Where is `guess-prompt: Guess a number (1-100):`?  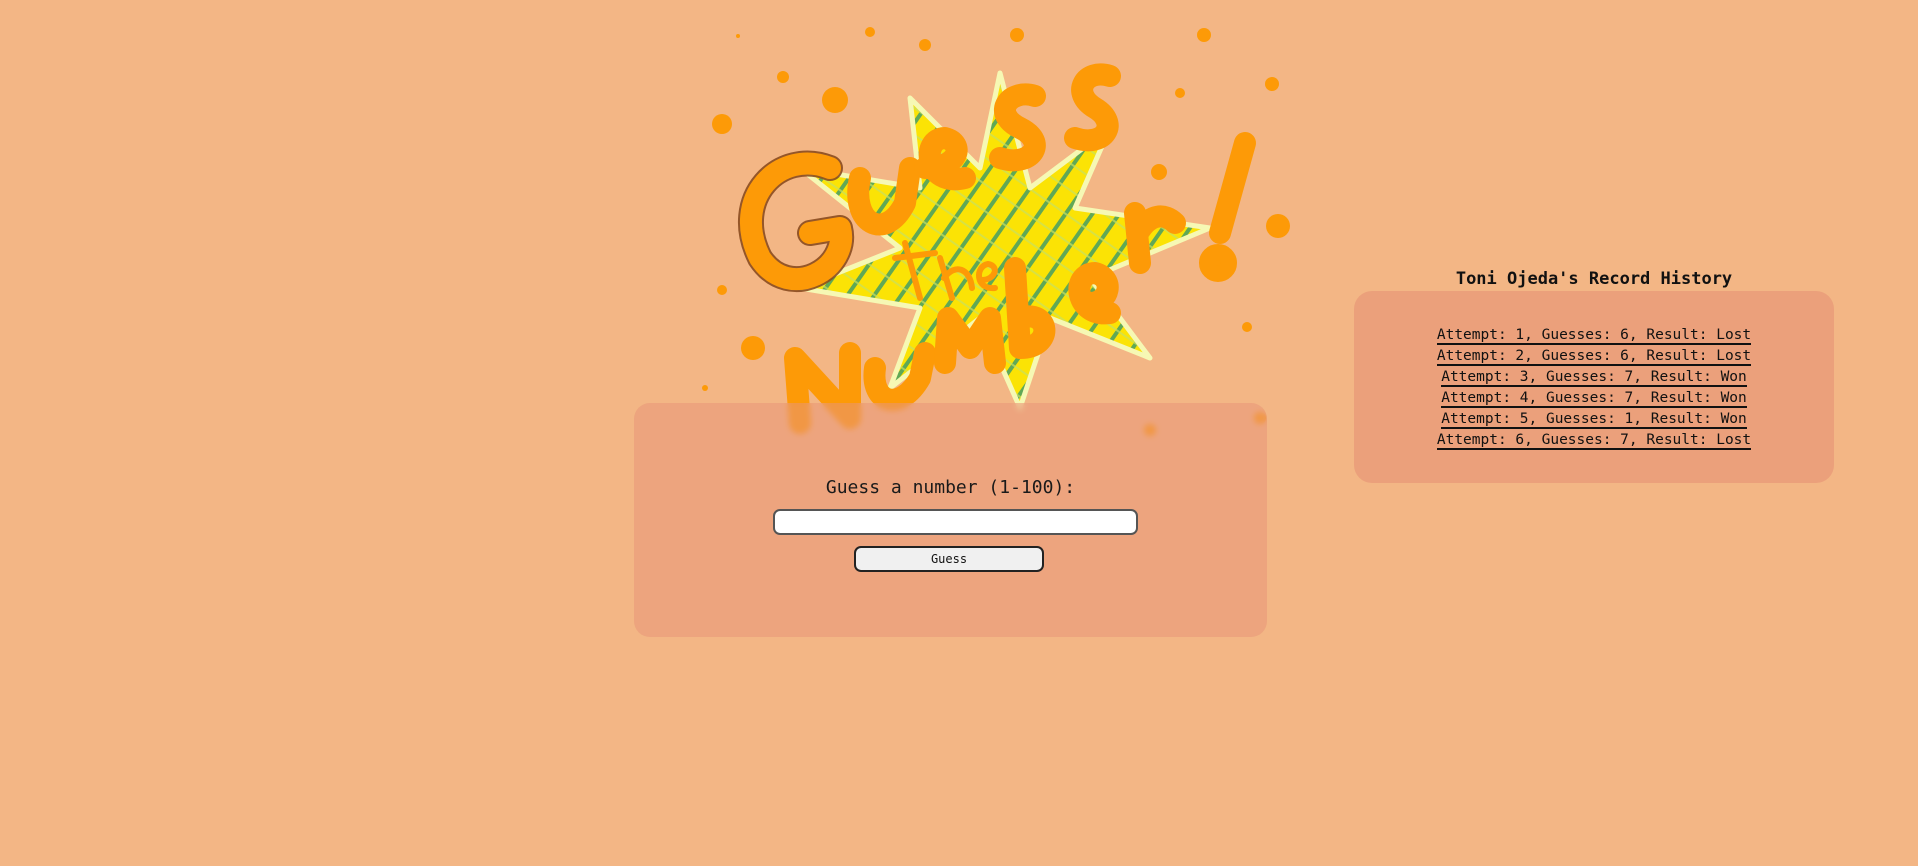 guess-prompt: Guess a number (1-100): is located at coordinates (950, 487).